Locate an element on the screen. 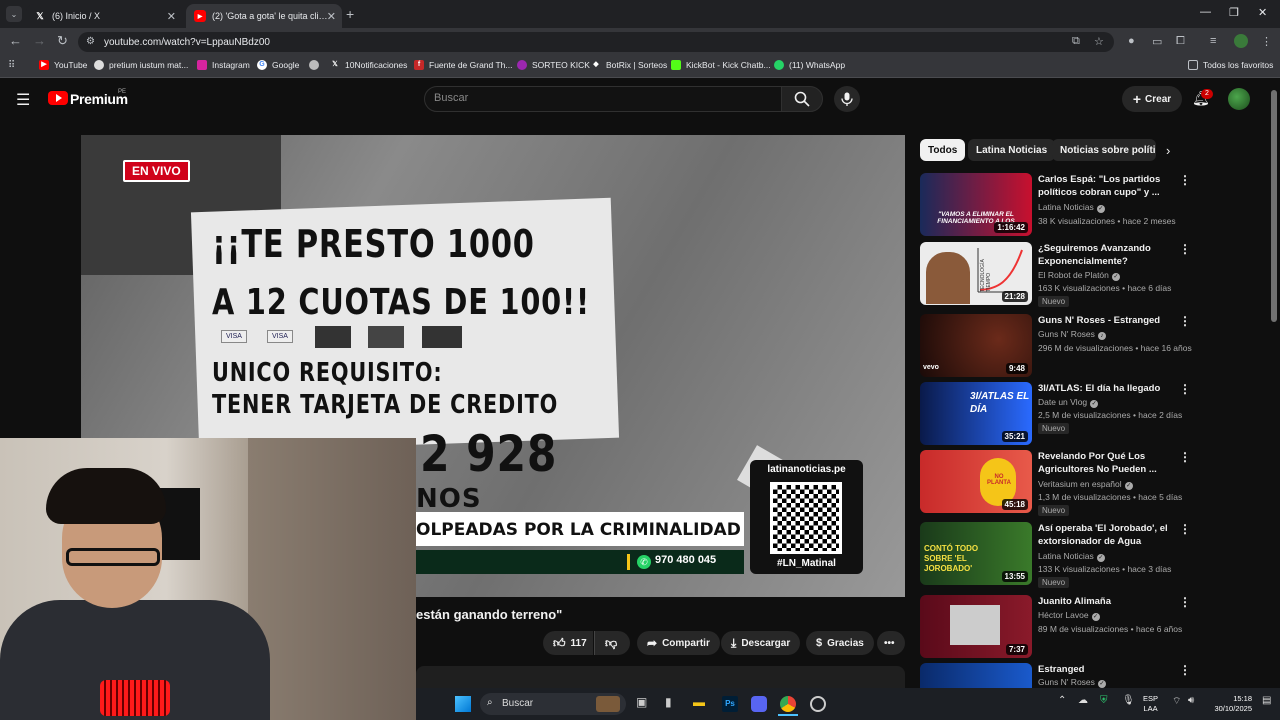  chrome-icon is located at coordinates (788, 704).